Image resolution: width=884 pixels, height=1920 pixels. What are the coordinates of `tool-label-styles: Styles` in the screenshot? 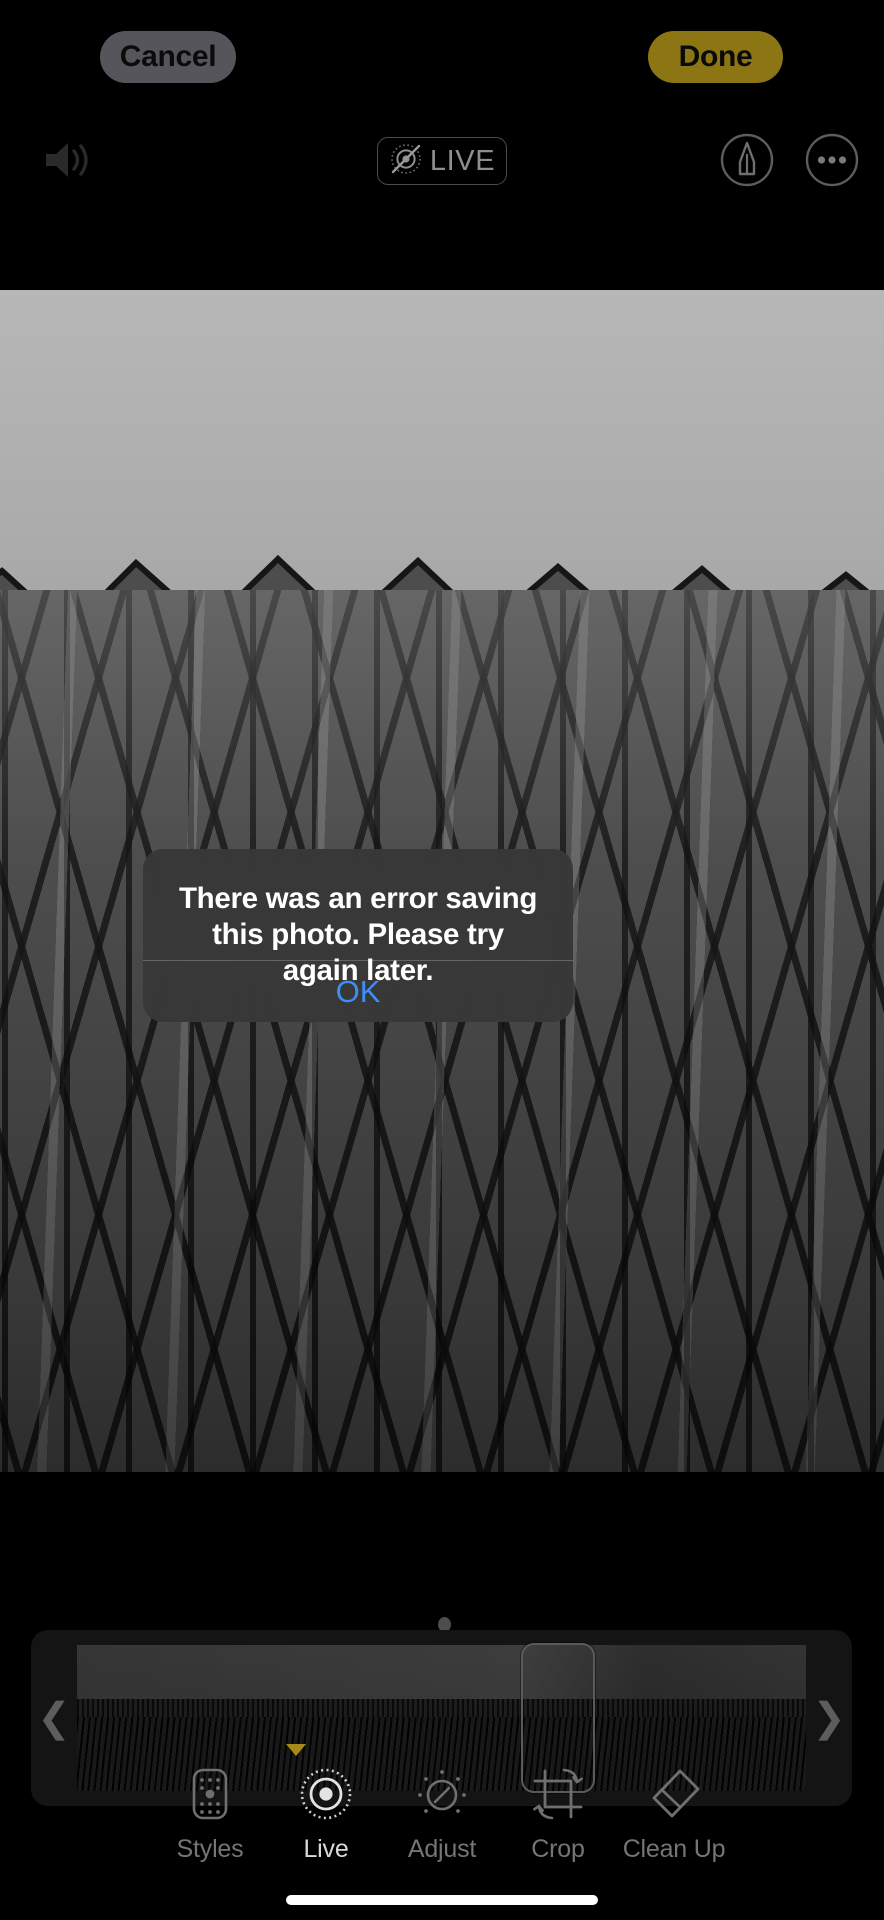 It's located at (210, 1849).